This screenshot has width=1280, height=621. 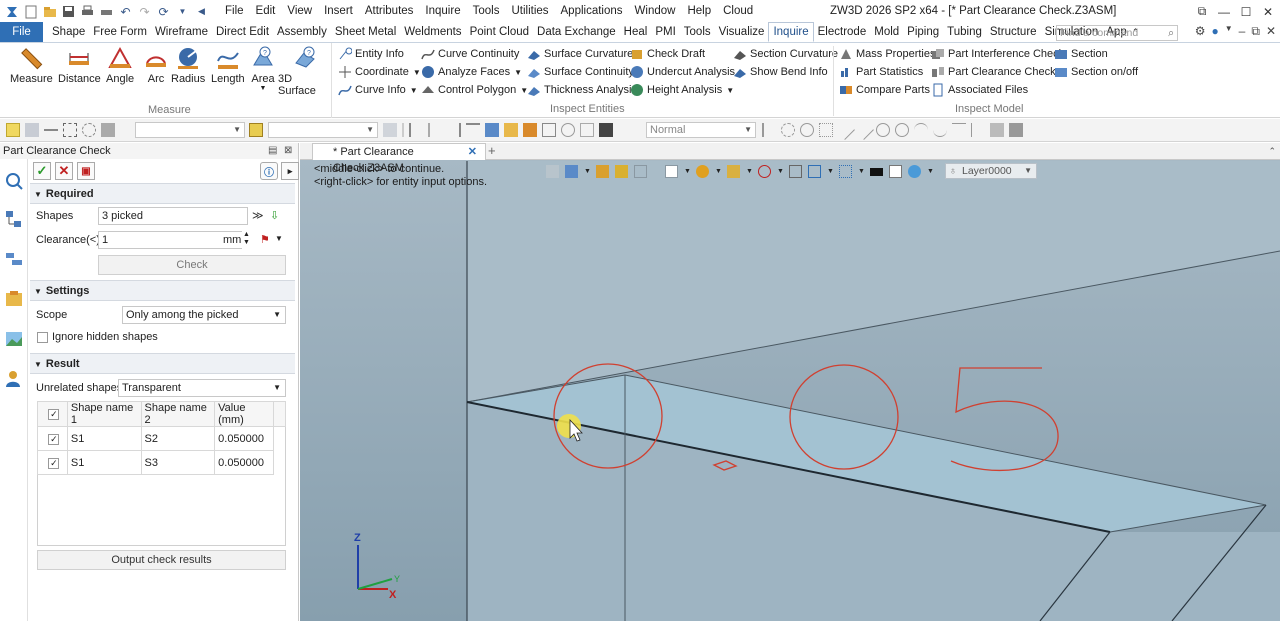 What do you see at coordinates (31, 65) in the screenshot?
I see `measure-button: Measure` at bounding box center [31, 65].